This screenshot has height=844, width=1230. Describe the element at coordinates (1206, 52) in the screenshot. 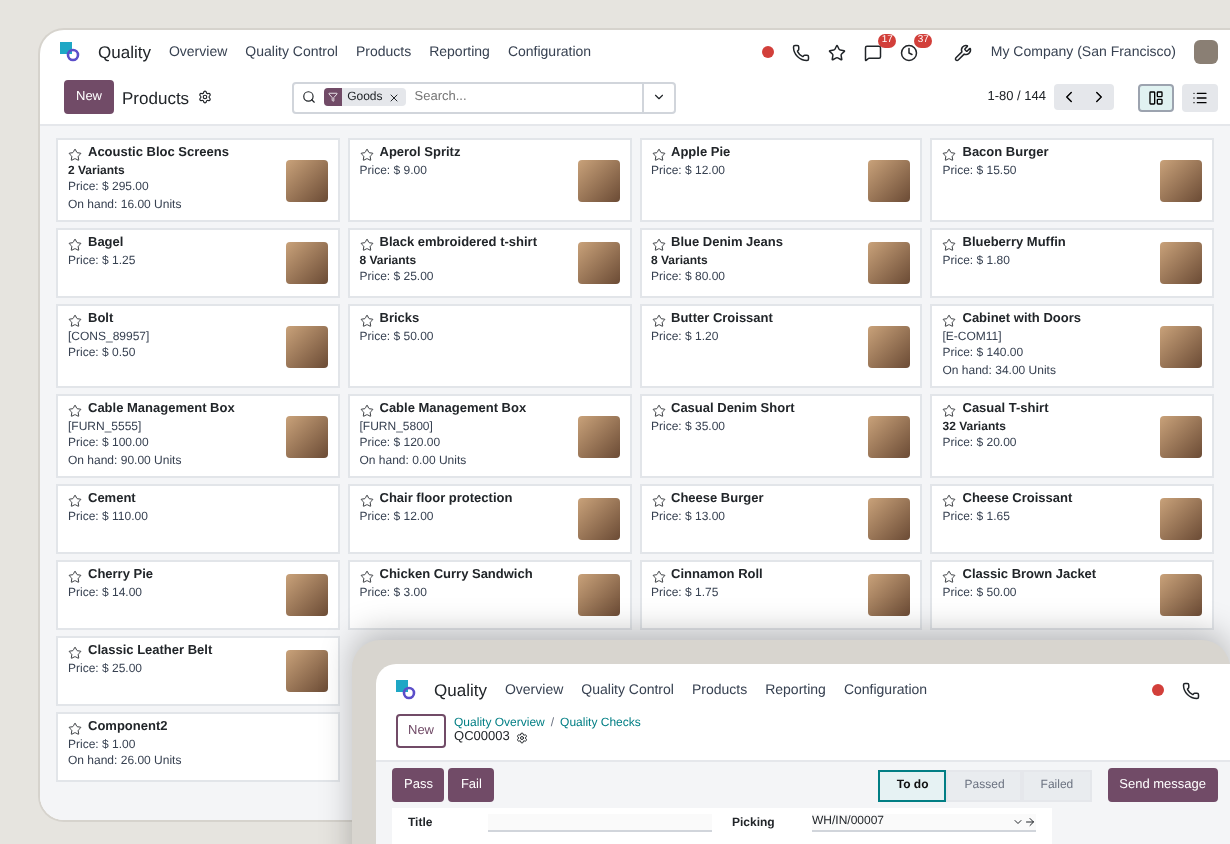

I see `avatar` at that location.